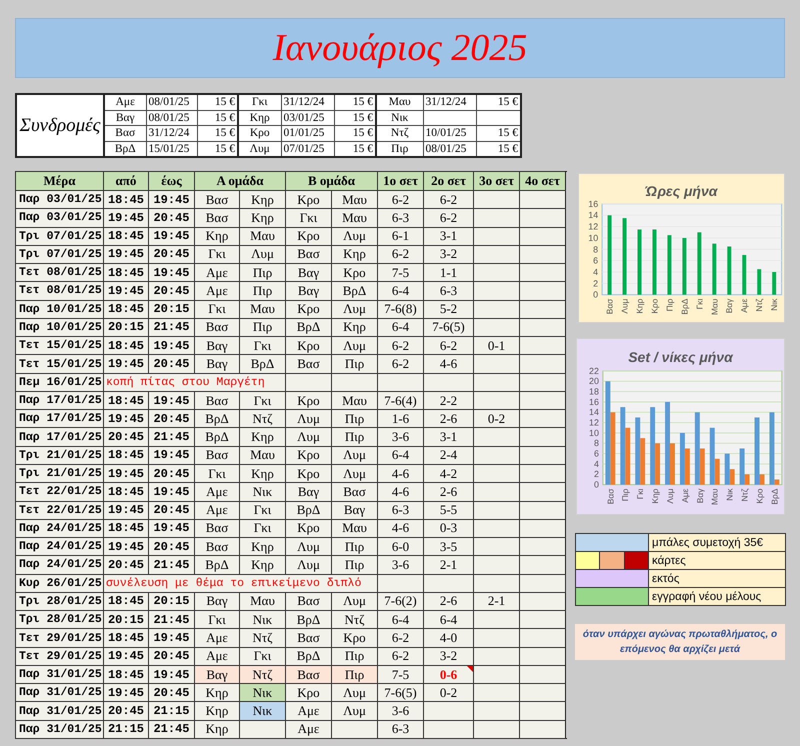 The image size is (800, 746). I want to click on table-cell: 6-3, so click(401, 218).